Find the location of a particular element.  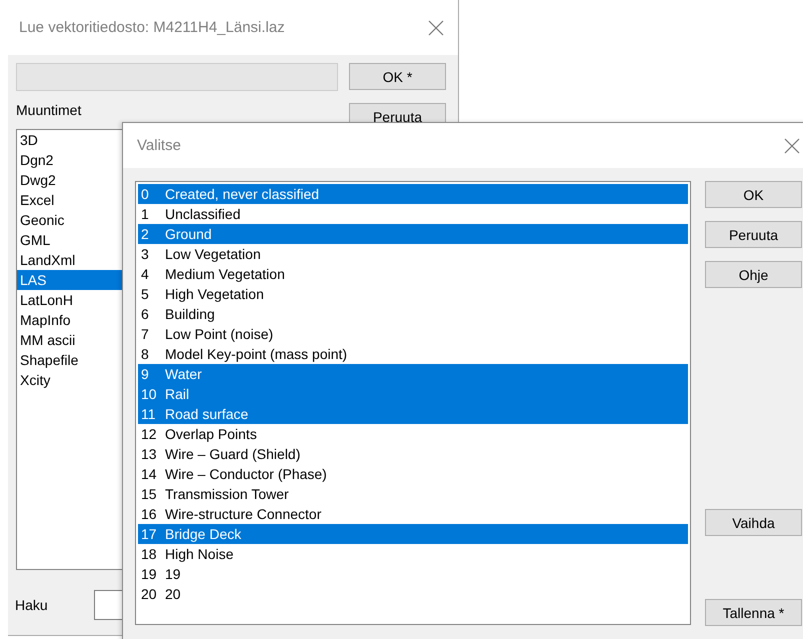

list-item: 9 Water is located at coordinates (413, 374).